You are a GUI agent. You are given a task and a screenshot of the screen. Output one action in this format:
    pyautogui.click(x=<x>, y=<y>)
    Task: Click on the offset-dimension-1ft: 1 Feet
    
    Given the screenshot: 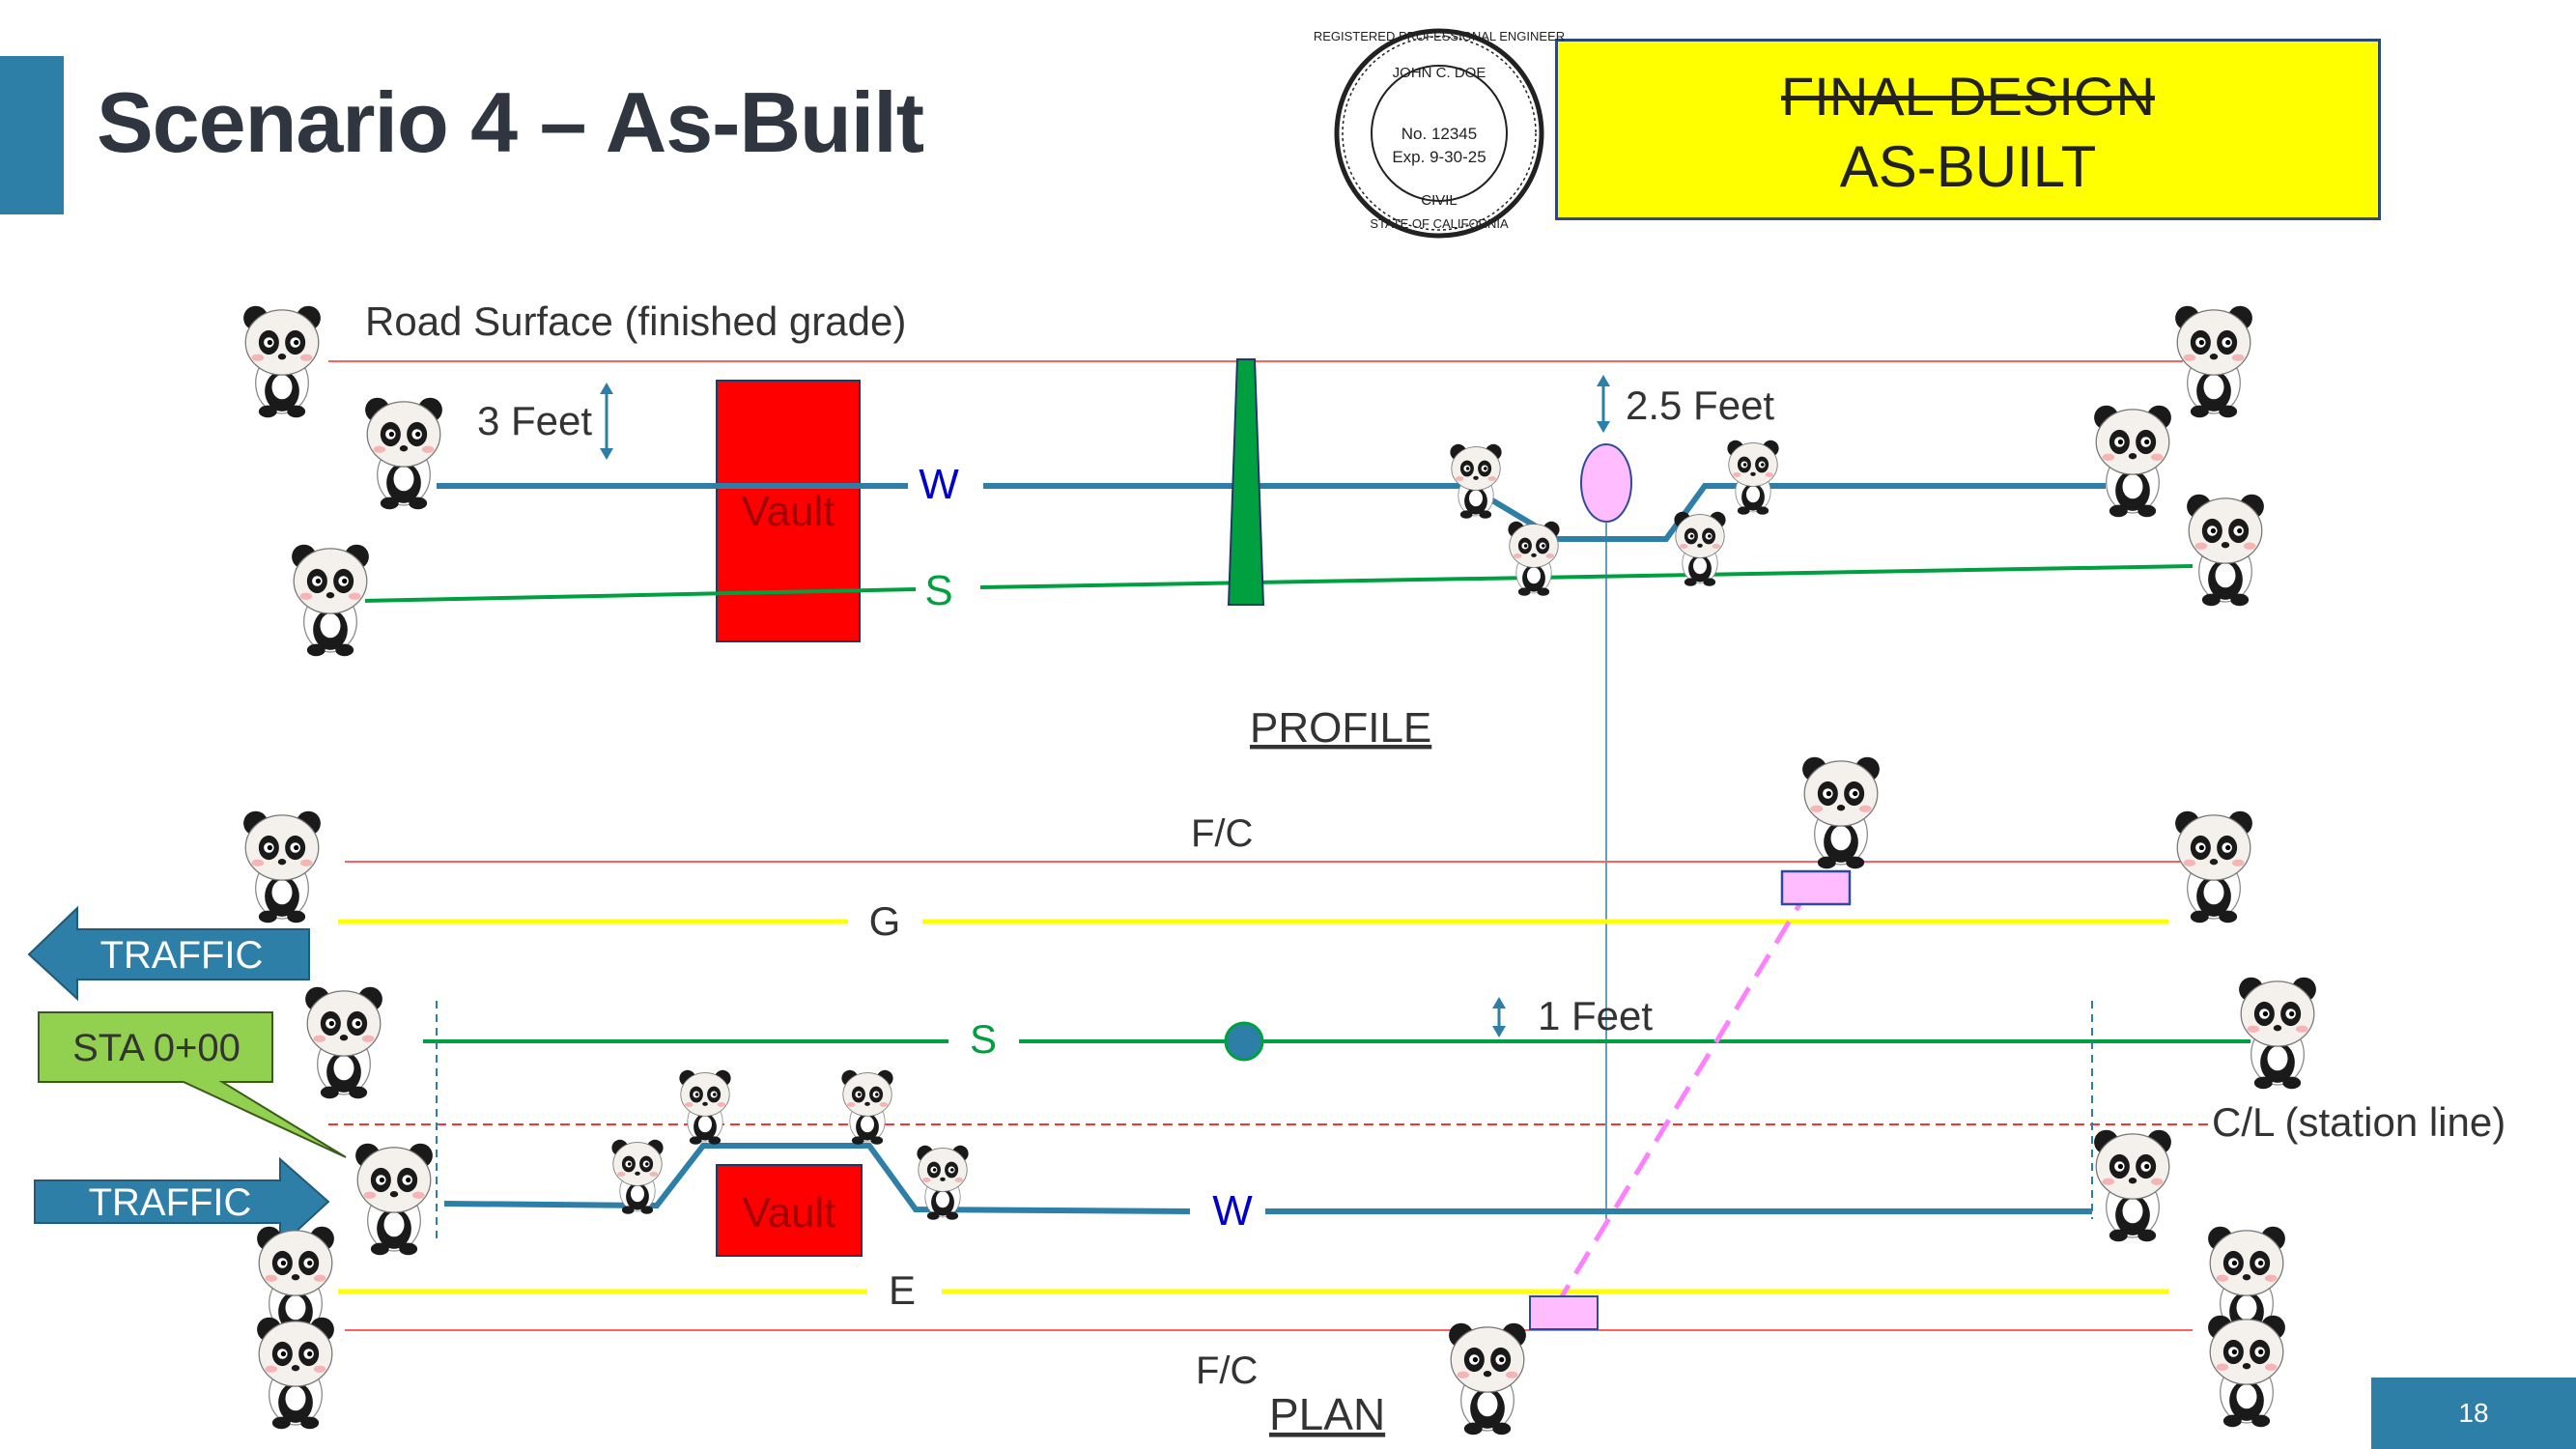 What is the action you would take?
    pyautogui.click(x=1572, y=1015)
    